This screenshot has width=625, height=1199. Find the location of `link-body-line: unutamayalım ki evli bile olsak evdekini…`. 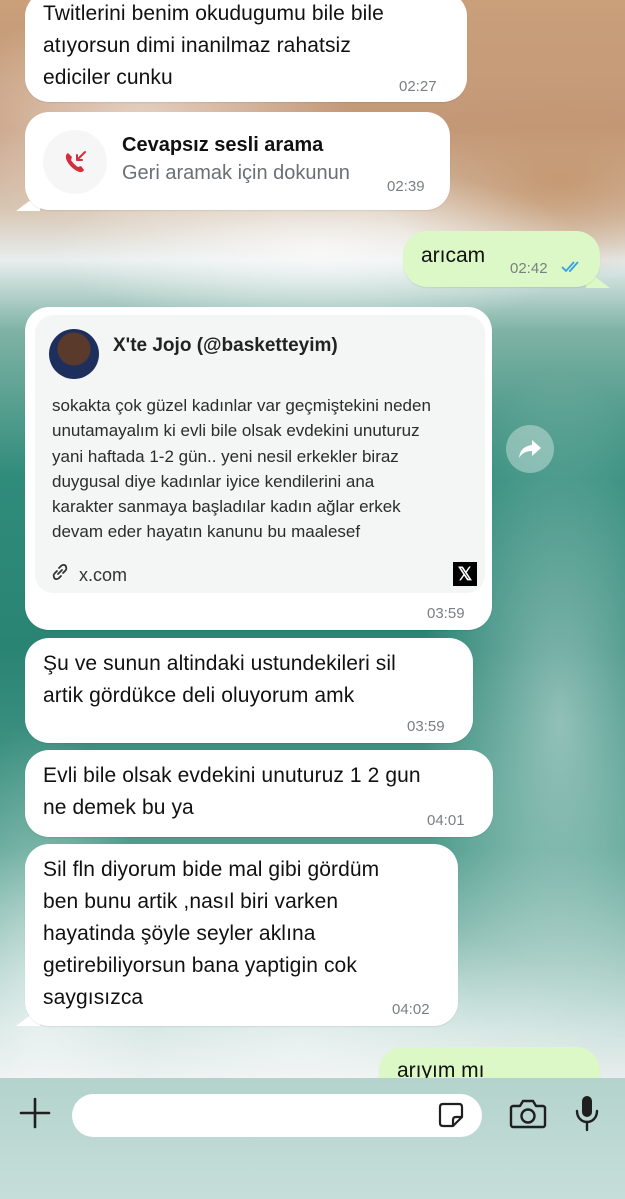

link-body-line: unutamayalım ki evli bile olsak evdekini… is located at coordinates (236, 431).